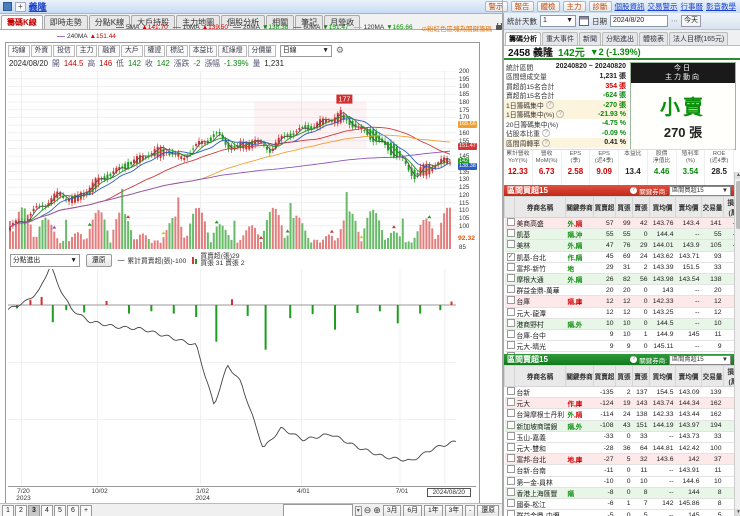 The height and width of the screenshot is (516, 740). Describe the element at coordinates (622, 512) in the screenshot. I see `table-row: 群益金鼎-中壢-505--14550` at that location.